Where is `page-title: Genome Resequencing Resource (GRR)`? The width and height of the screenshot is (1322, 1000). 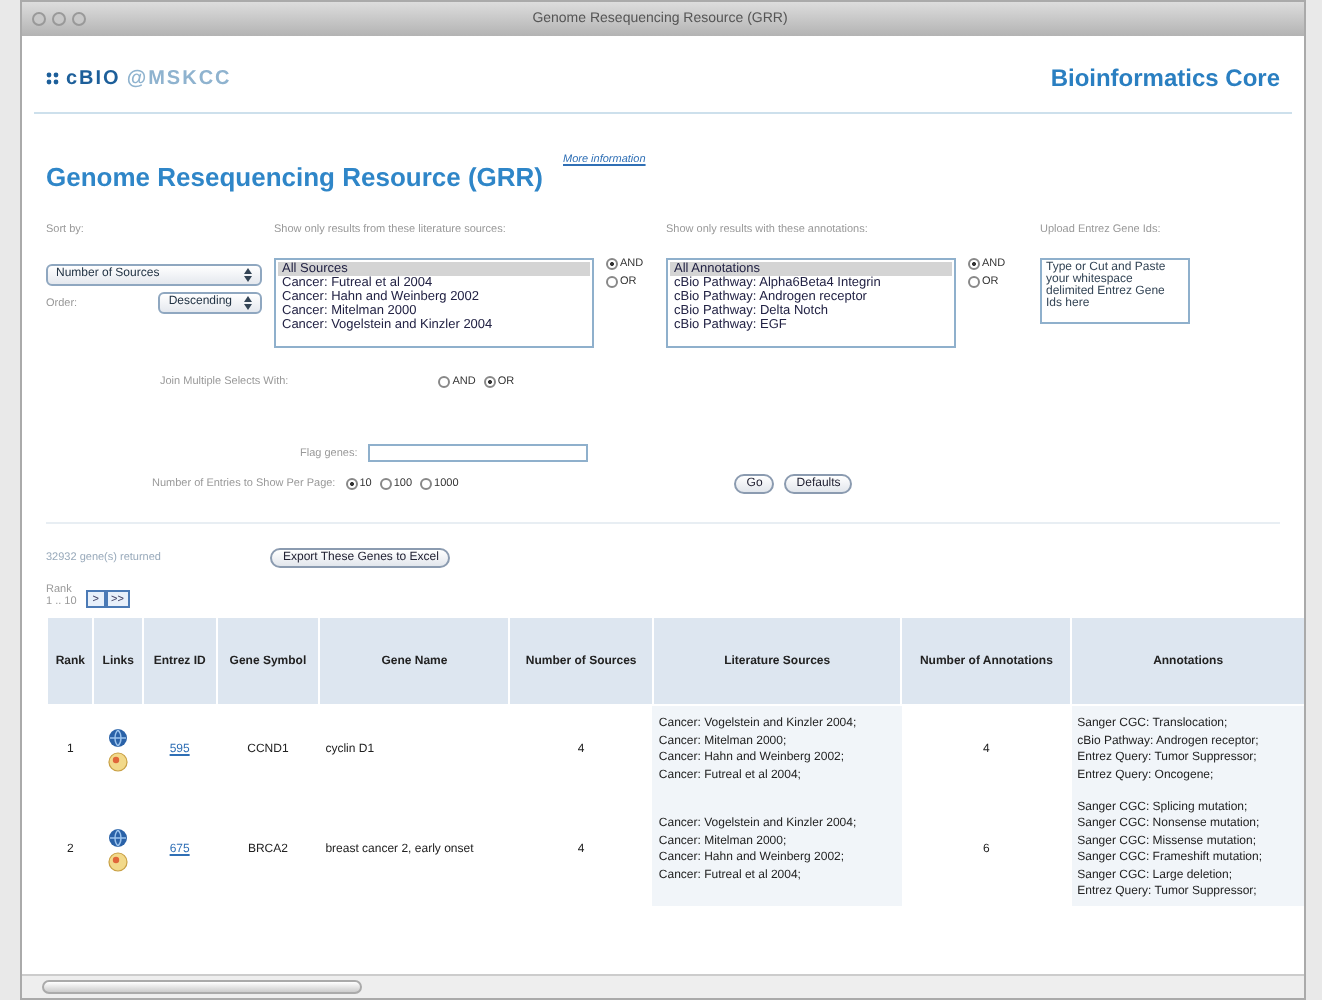 page-title: Genome Resequencing Resource (GRR) is located at coordinates (294, 177).